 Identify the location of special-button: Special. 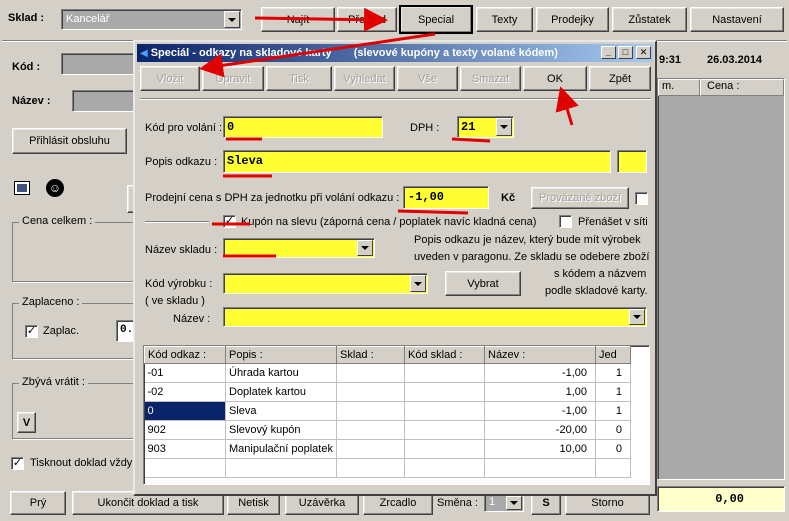
(436, 19).